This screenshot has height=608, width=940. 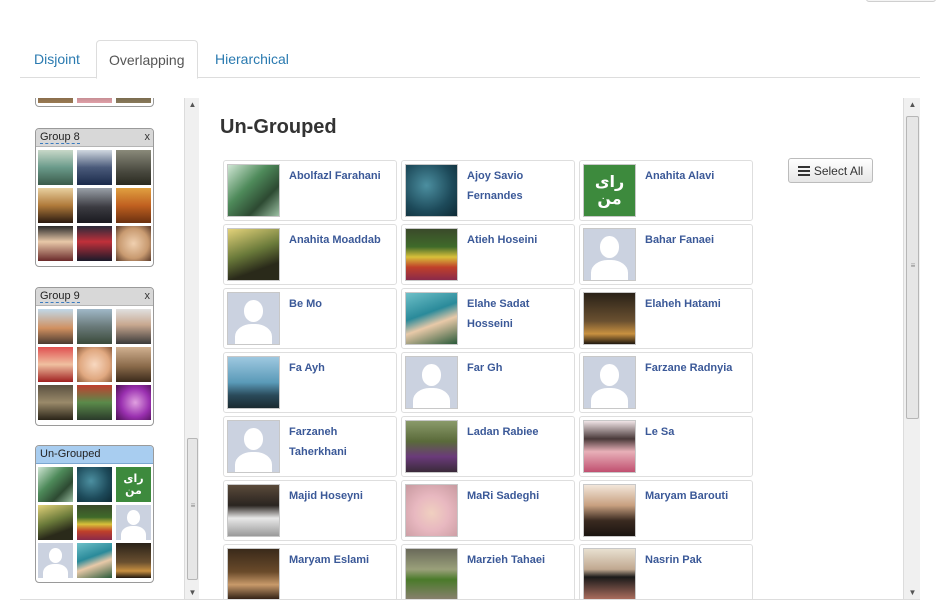 I want to click on person-name: Anahita Moaddab, so click(x=341, y=240).